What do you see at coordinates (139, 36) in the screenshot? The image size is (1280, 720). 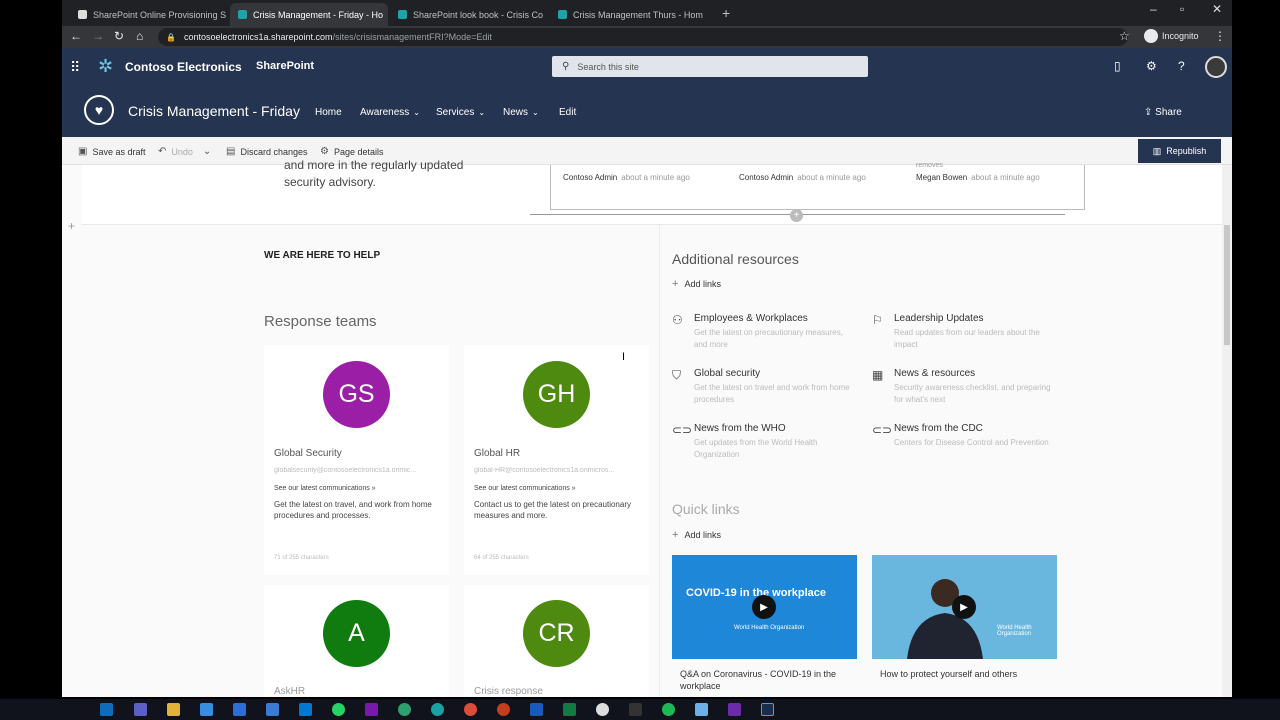 I see `home-icon: ⌂` at bounding box center [139, 36].